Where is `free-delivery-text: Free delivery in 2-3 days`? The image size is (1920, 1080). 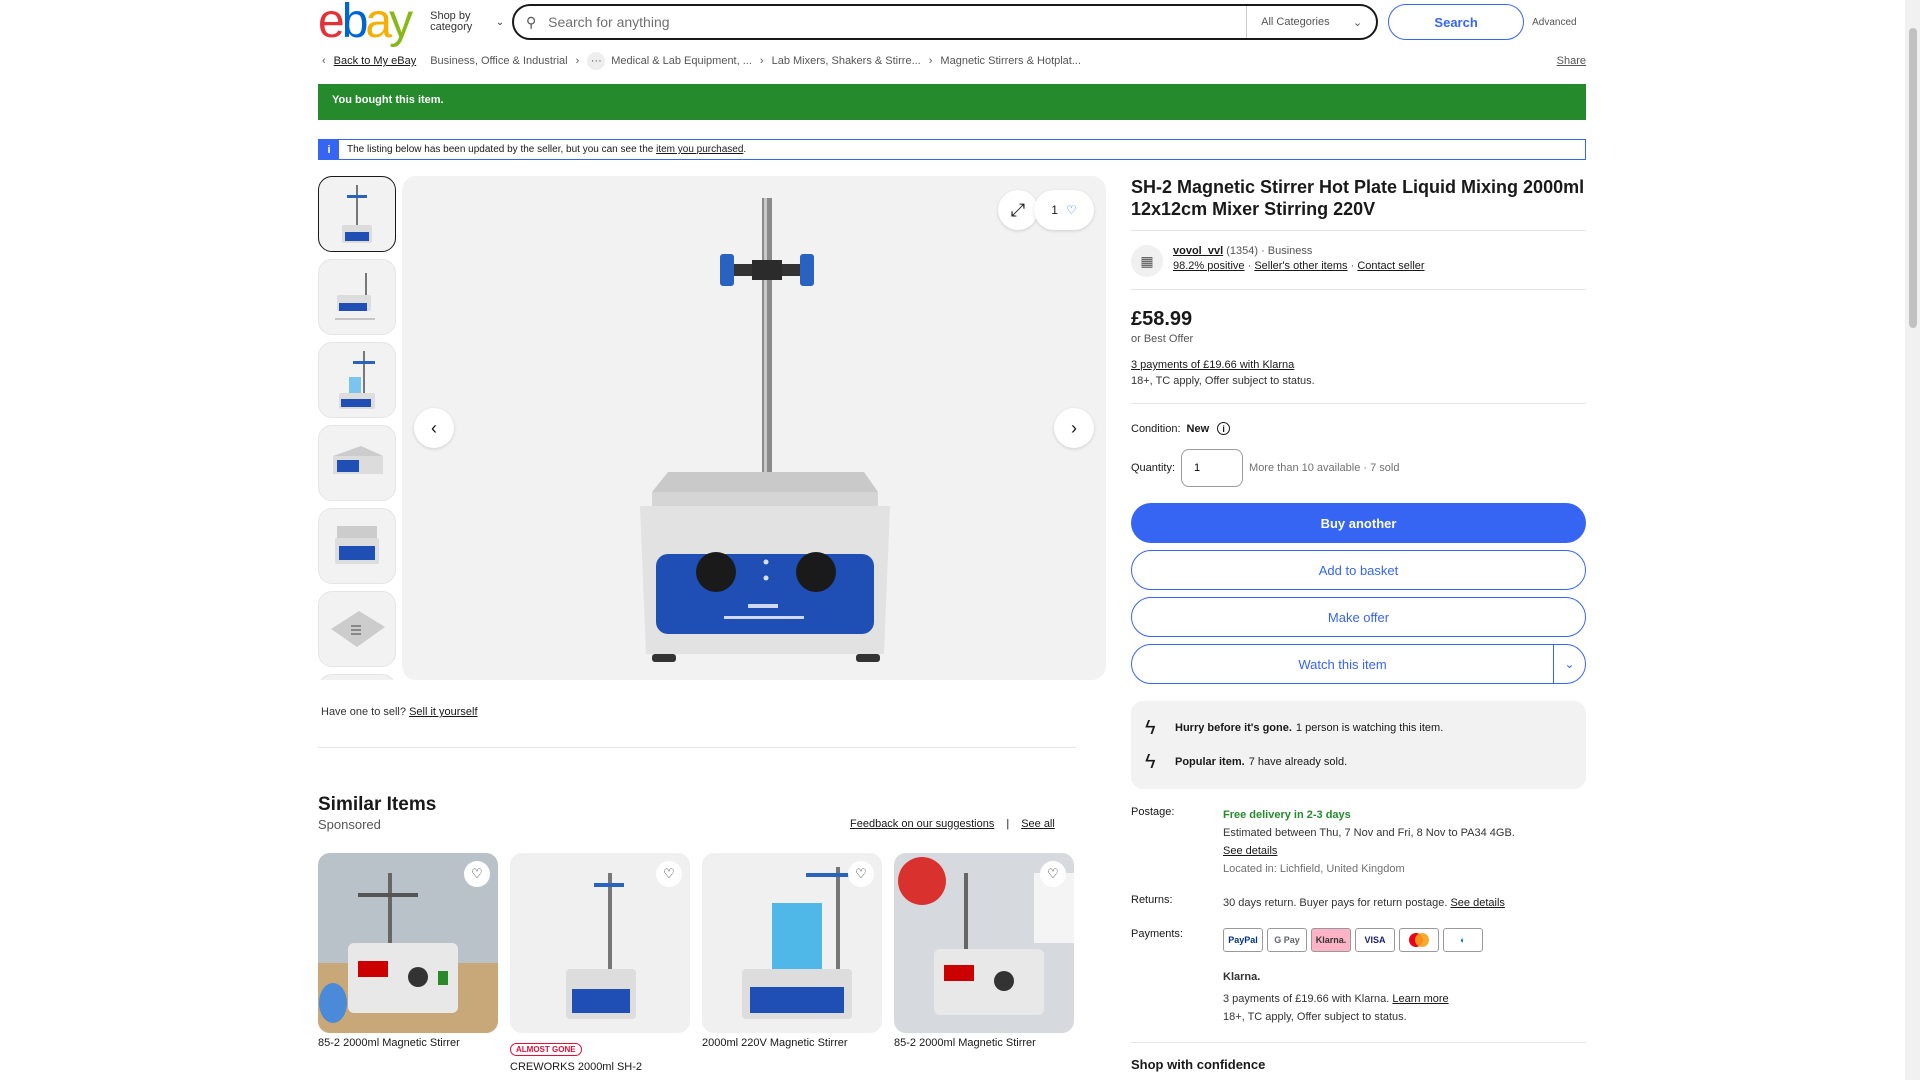 free-delivery-text: Free delivery in 2-3 days is located at coordinates (1287, 815).